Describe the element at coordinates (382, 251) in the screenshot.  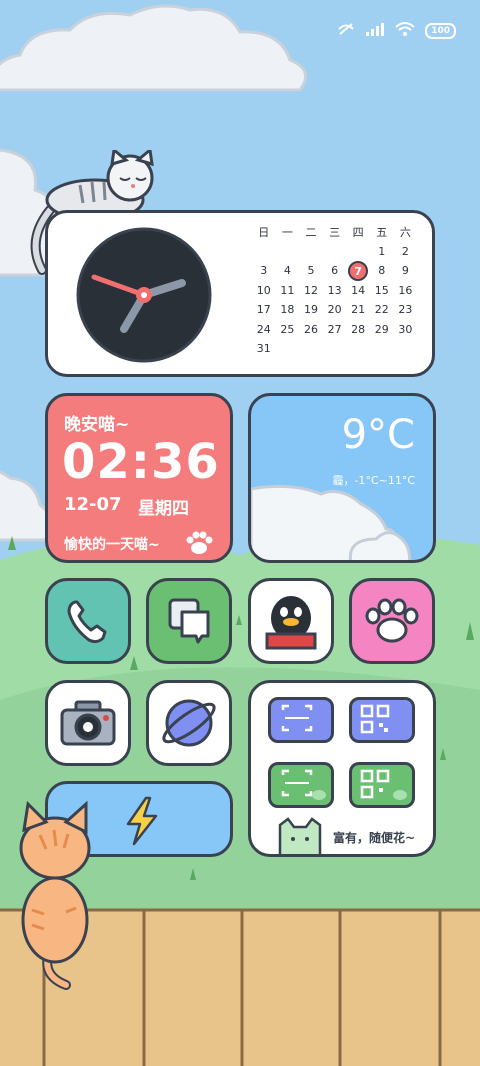
I see `calendar-day-cell: 1` at that location.